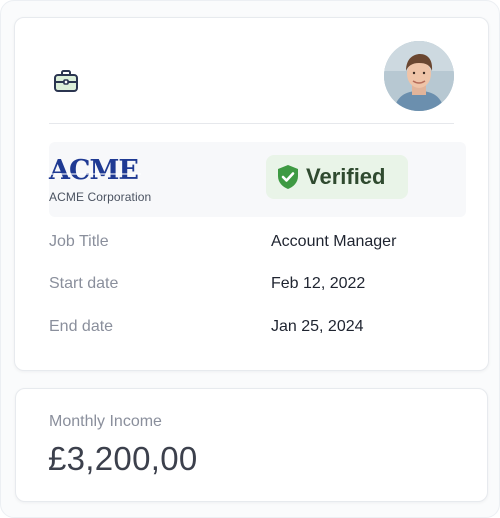 Image resolution: width=500 pixels, height=518 pixels. Describe the element at coordinates (251, 123) in the screenshot. I see `divider` at that location.